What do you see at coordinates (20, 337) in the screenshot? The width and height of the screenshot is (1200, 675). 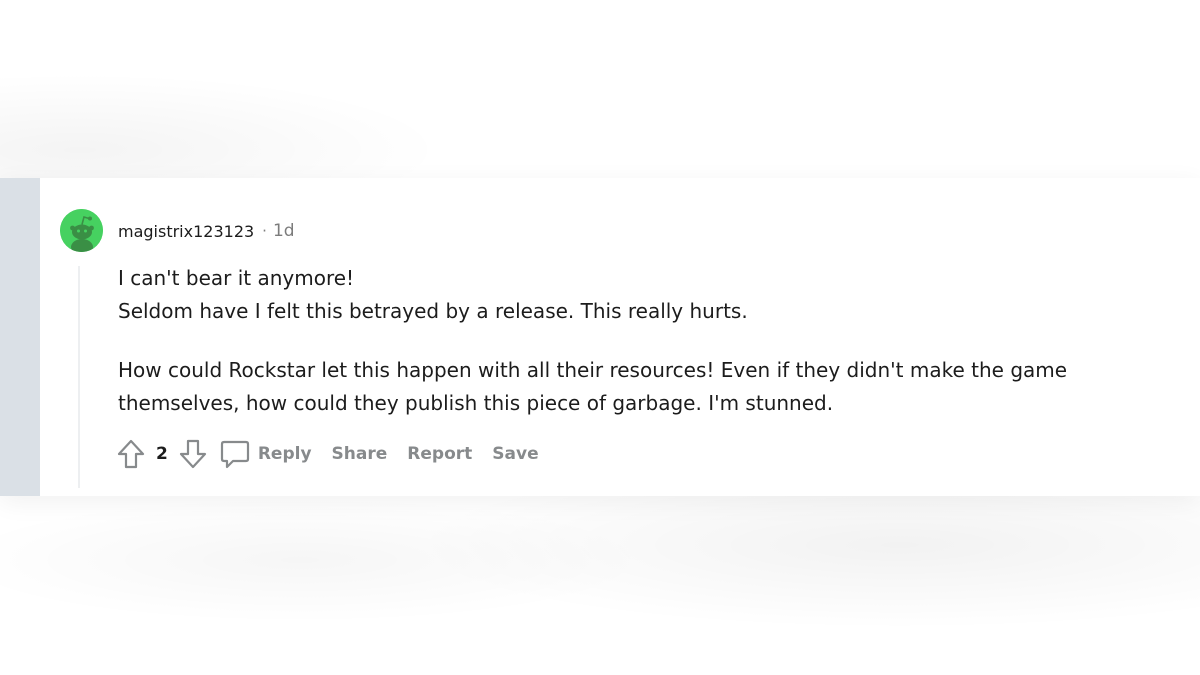 I see `thread-gutter` at bounding box center [20, 337].